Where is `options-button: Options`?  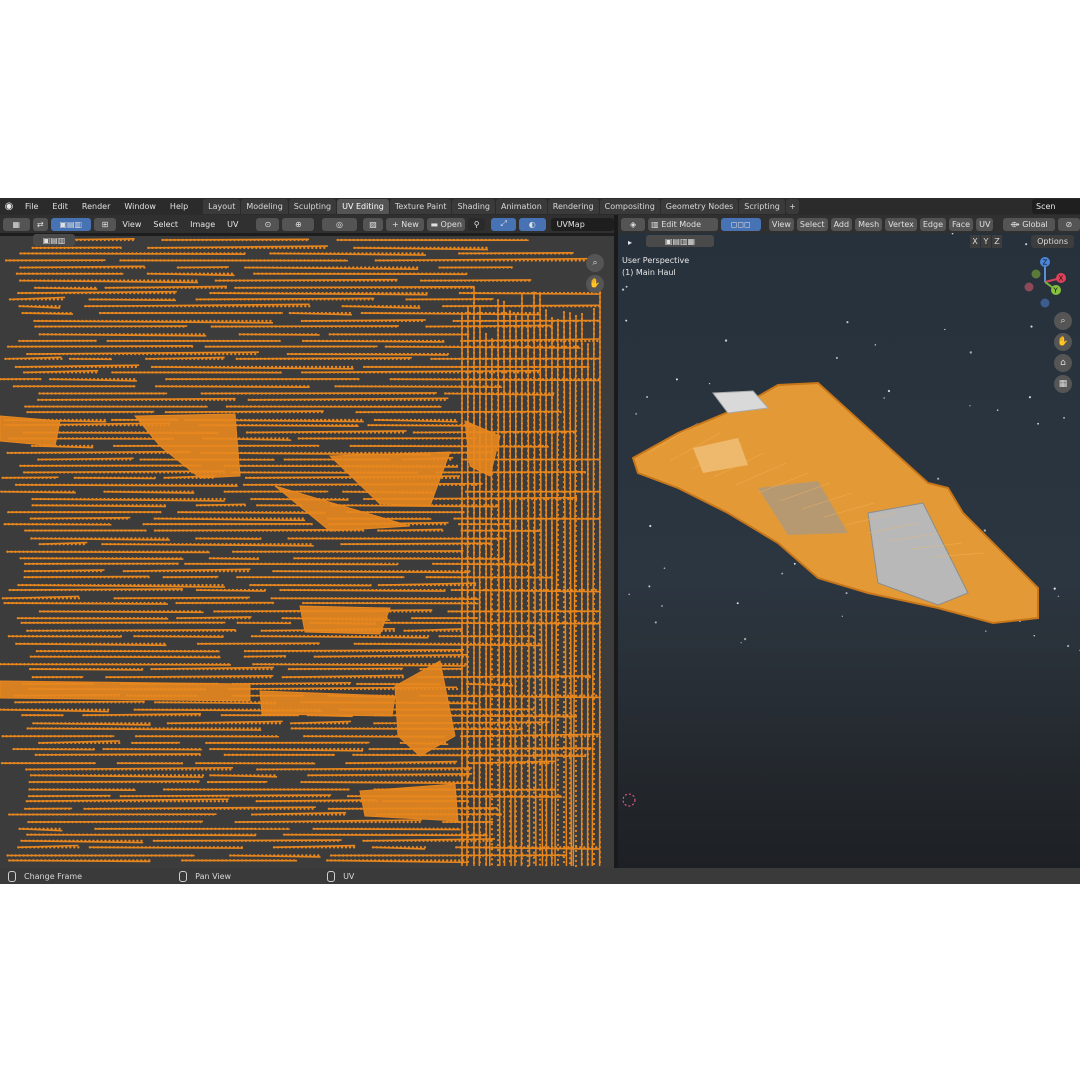
options-button: Options is located at coordinates (1052, 241).